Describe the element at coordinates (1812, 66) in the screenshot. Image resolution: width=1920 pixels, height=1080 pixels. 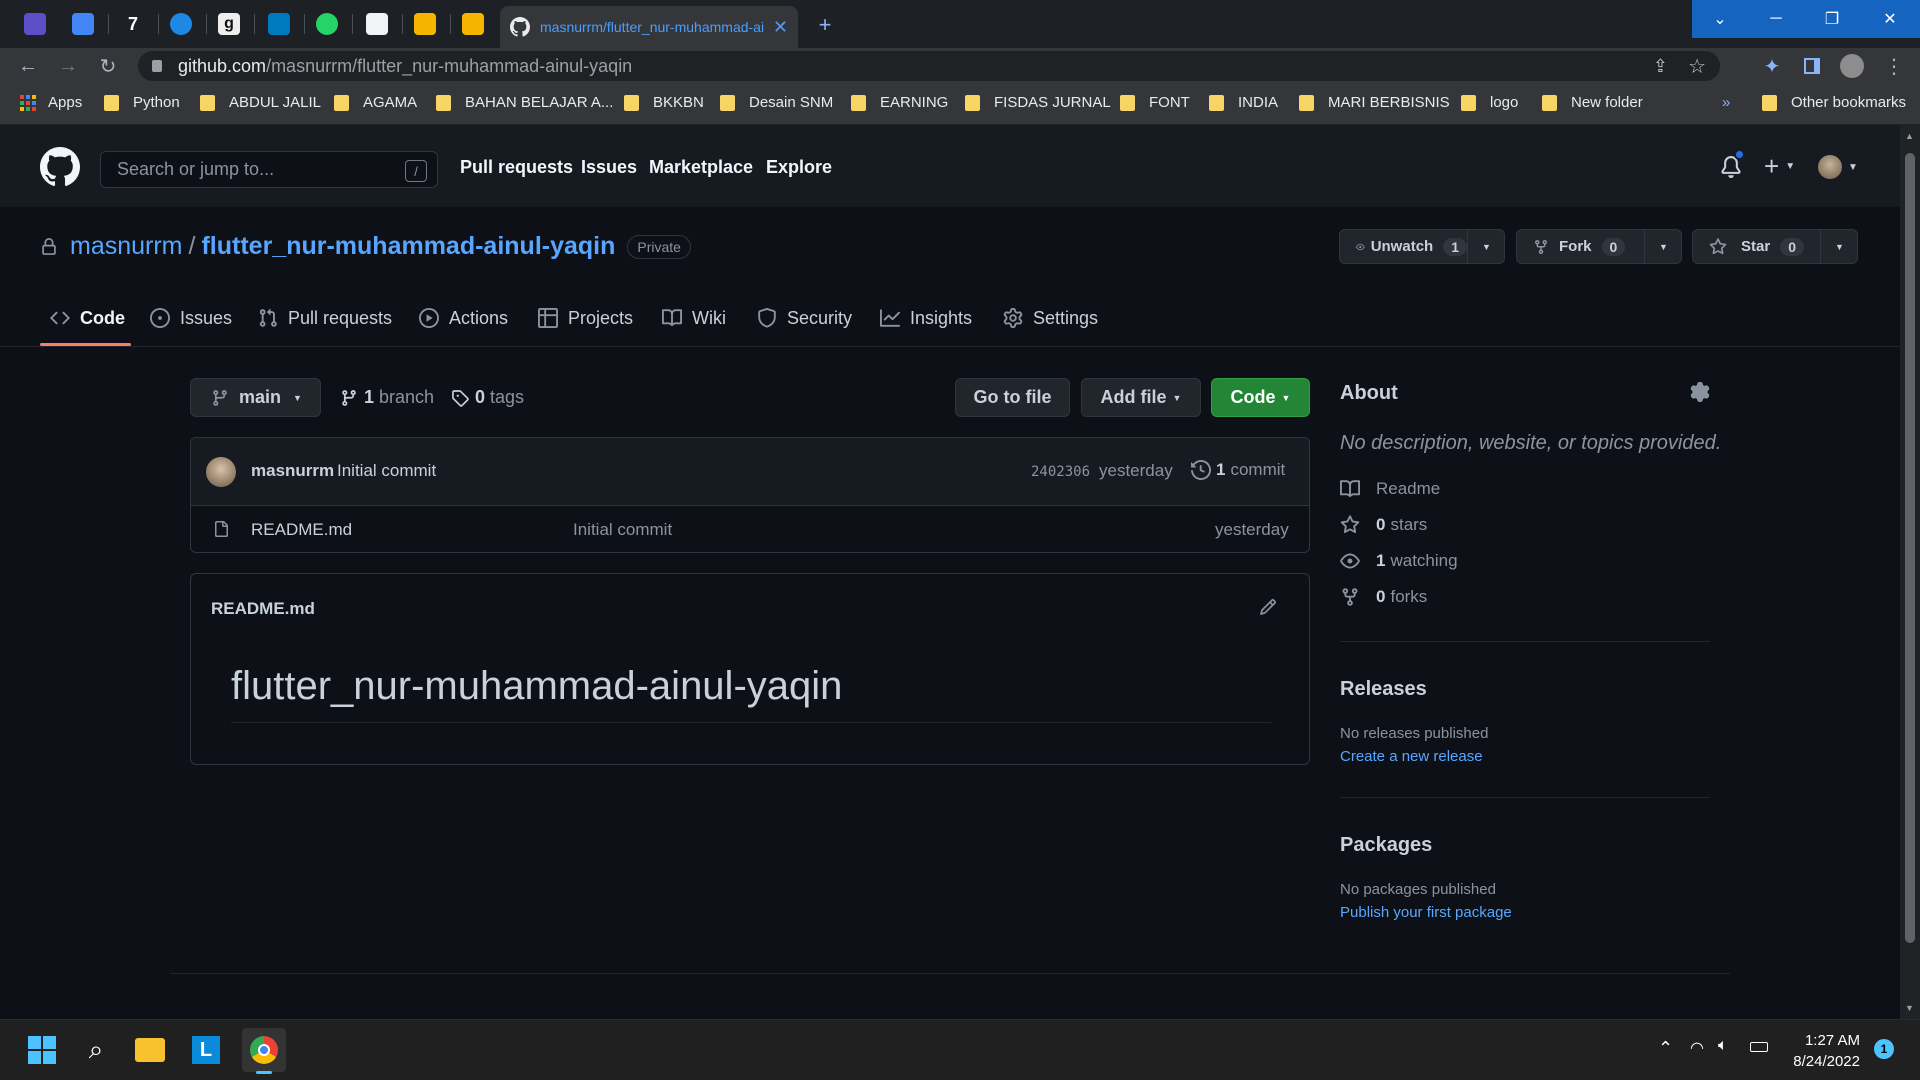
I see `side-panel-button` at that location.